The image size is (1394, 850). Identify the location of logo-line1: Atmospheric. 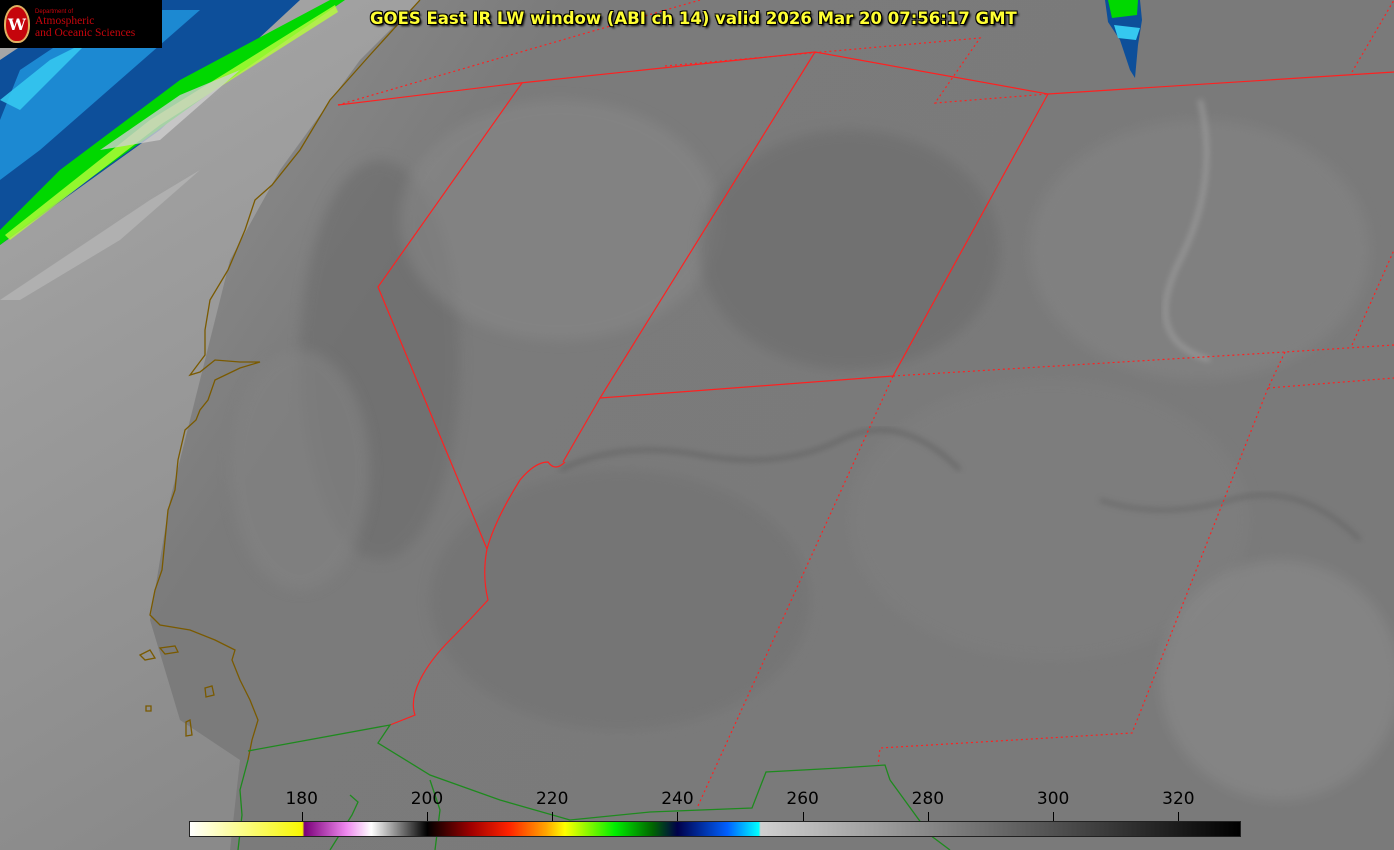
(65, 21).